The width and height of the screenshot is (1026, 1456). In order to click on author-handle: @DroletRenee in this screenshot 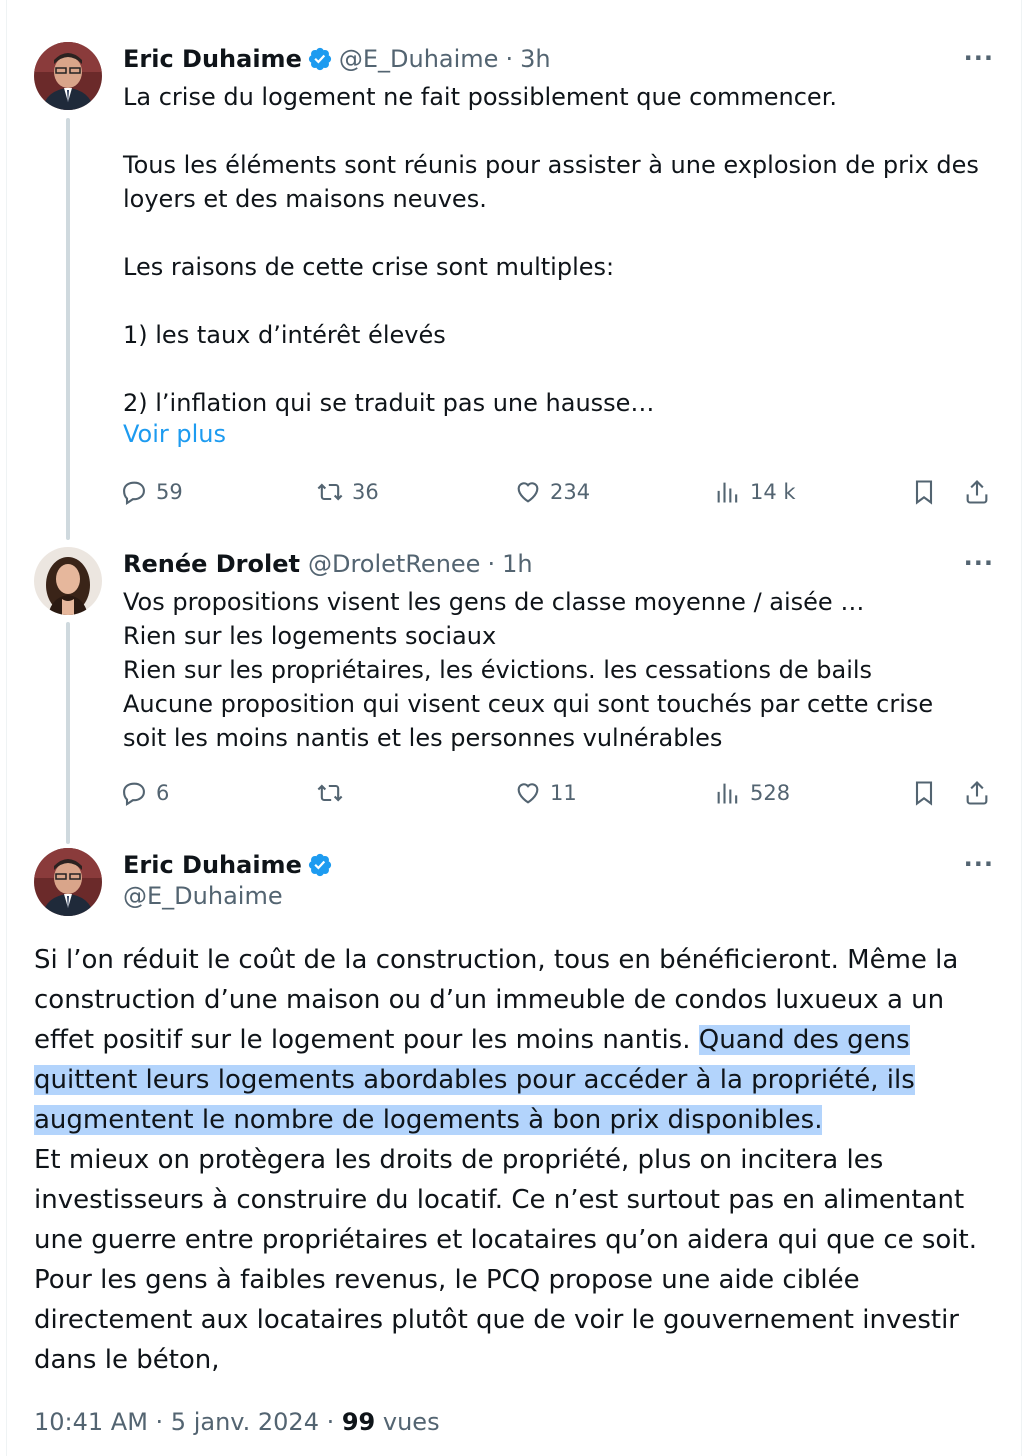, I will do `click(394, 564)`.